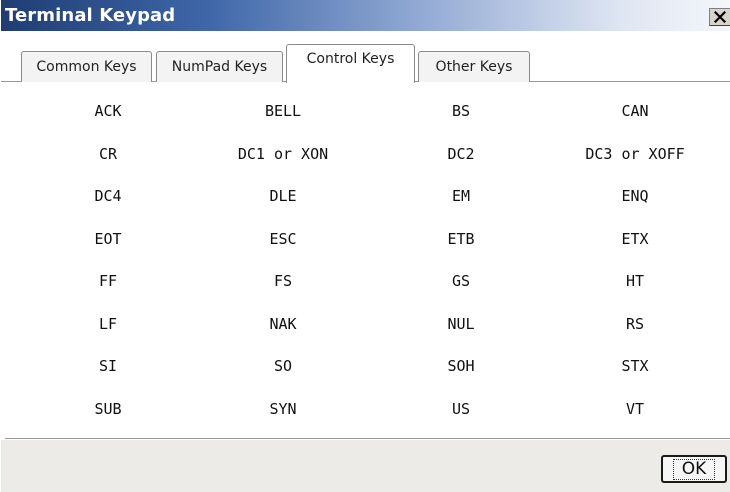  Describe the element at coordinates (634, 111) in the screenshot. I see `key-button: CAN` at that location.